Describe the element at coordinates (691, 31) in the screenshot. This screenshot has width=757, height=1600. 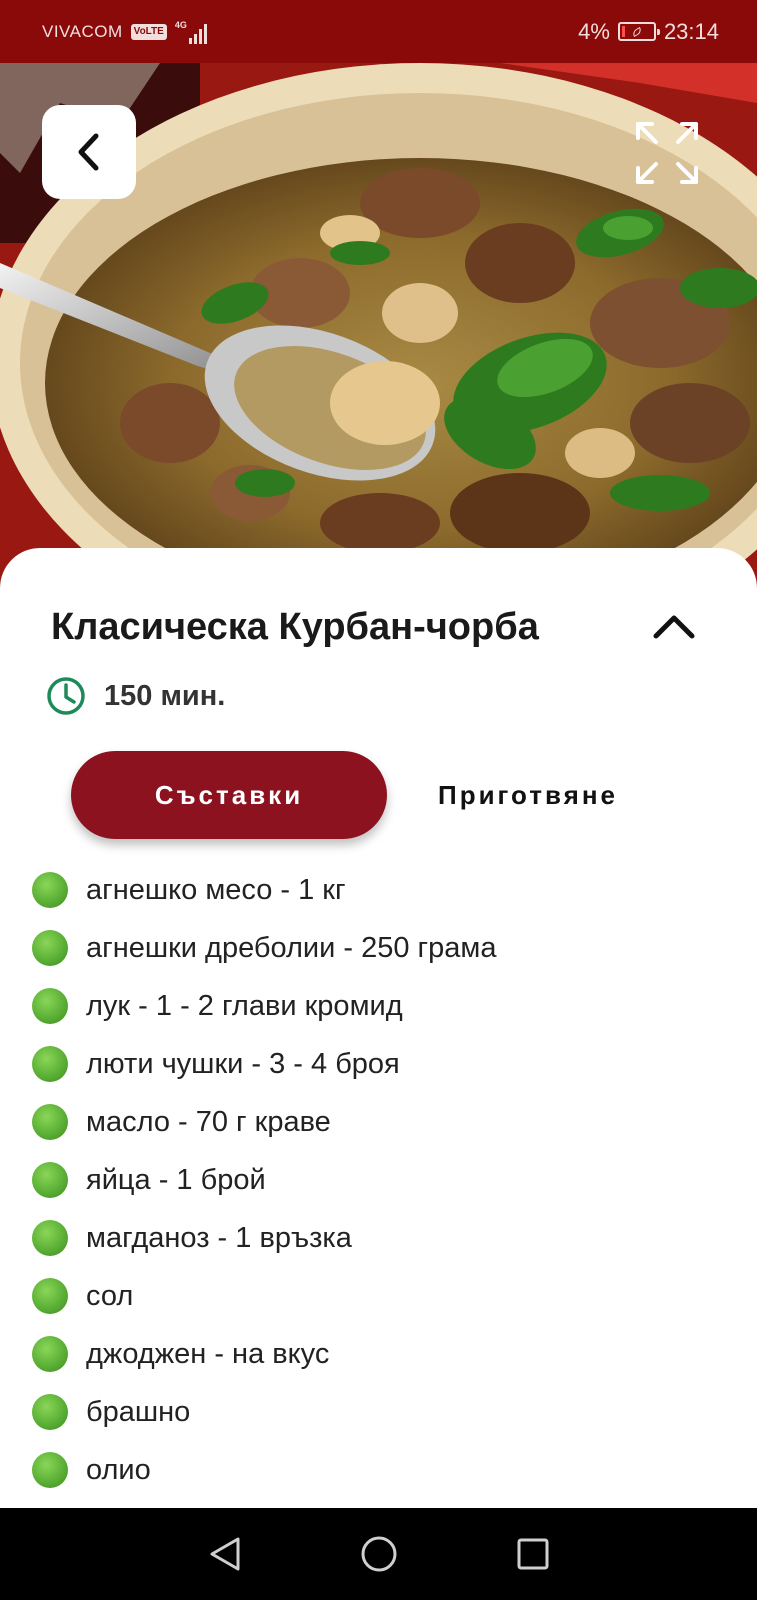
I see `clock-time: 23:14` at that location.